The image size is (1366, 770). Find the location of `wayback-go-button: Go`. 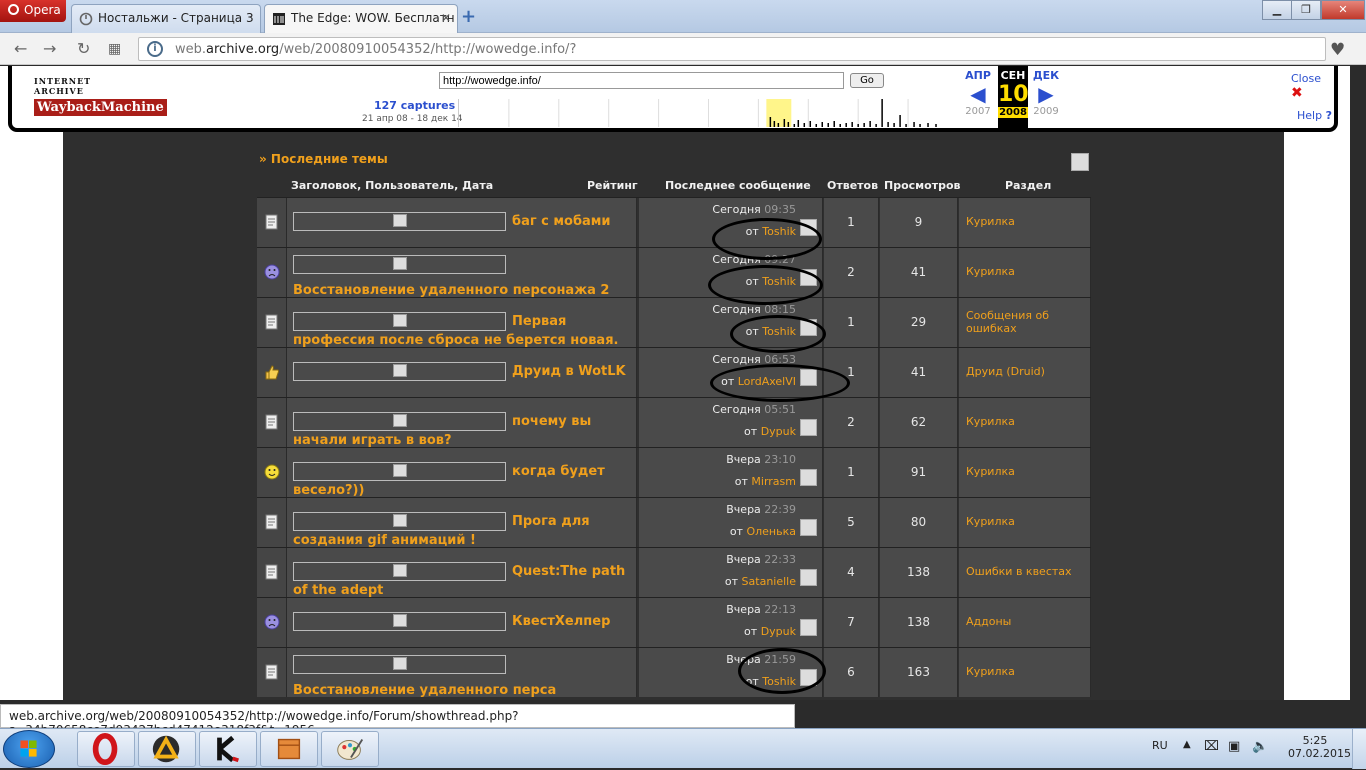

wayback-go-button: Go is located at coordinates (867, 80).